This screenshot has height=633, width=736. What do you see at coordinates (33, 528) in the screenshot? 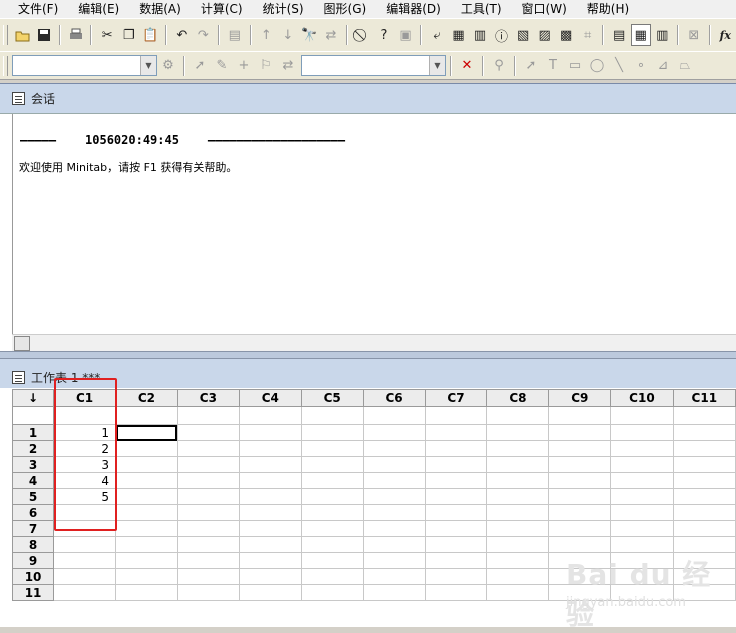
I see `row-header: 7` at bounding box center [33, 528].